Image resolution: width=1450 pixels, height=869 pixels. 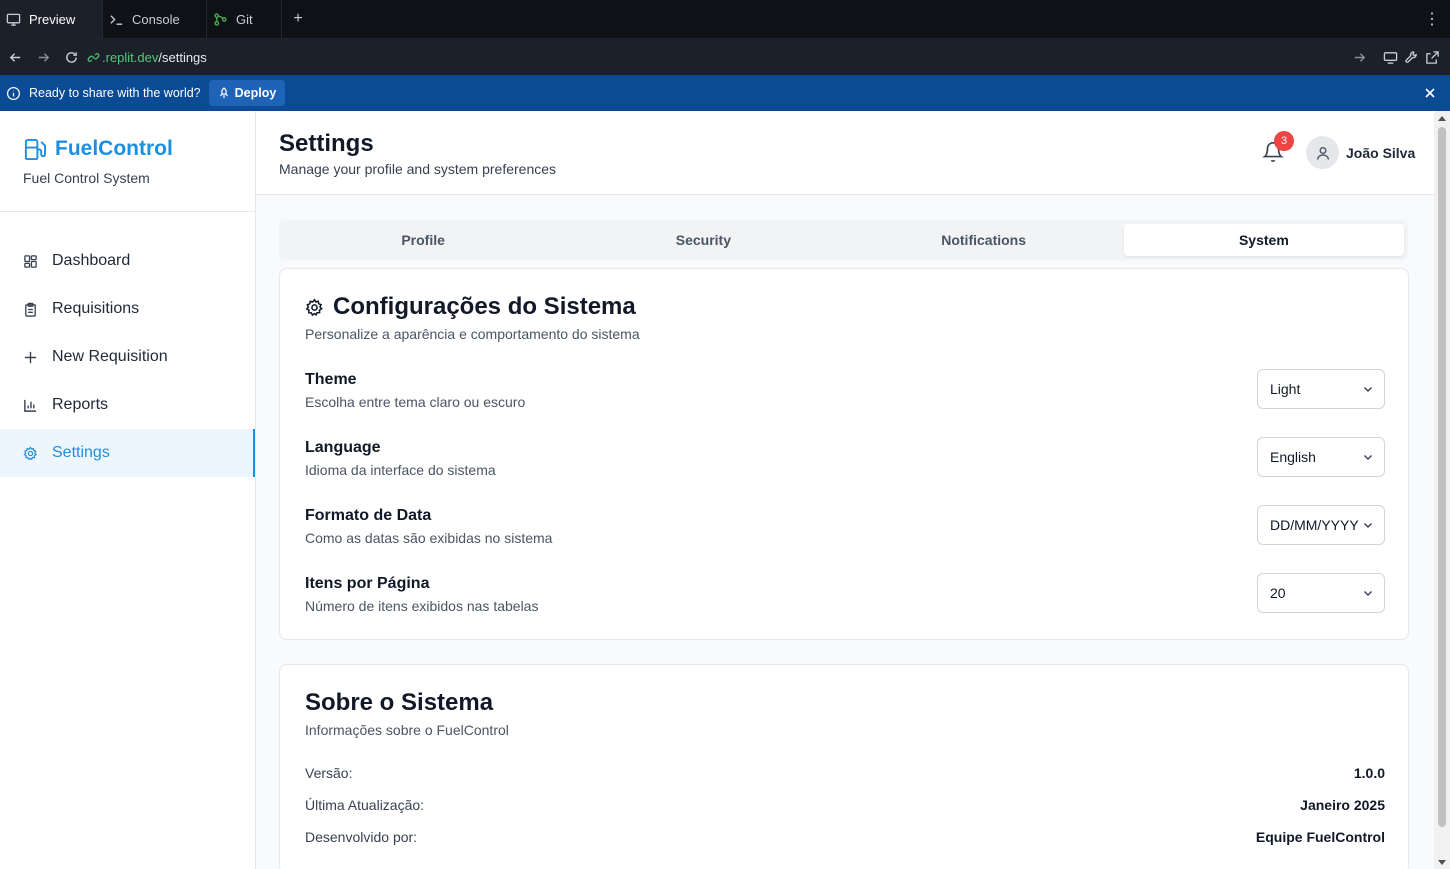 I want to click on address-bar-actions, so click(x=1401, y=57).